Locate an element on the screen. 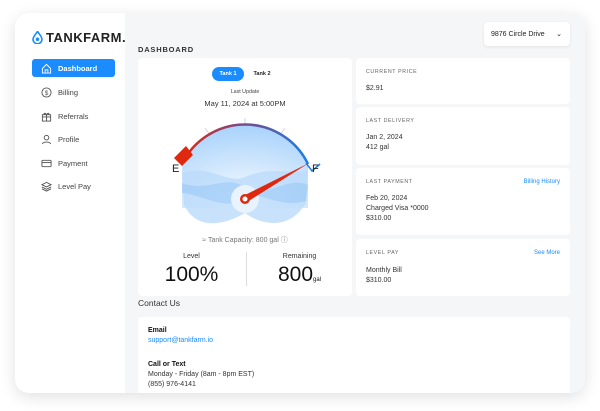 The height and width of the screenshot is (411, 600). logo: TANKFARM. is located at coordinates (79, 37).